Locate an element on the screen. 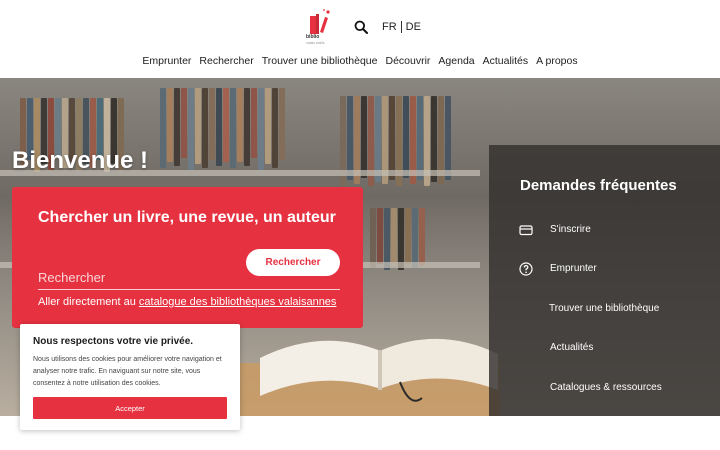  faq-item-label: Trouver une bibliothèque is located at coordinates (604, 308).